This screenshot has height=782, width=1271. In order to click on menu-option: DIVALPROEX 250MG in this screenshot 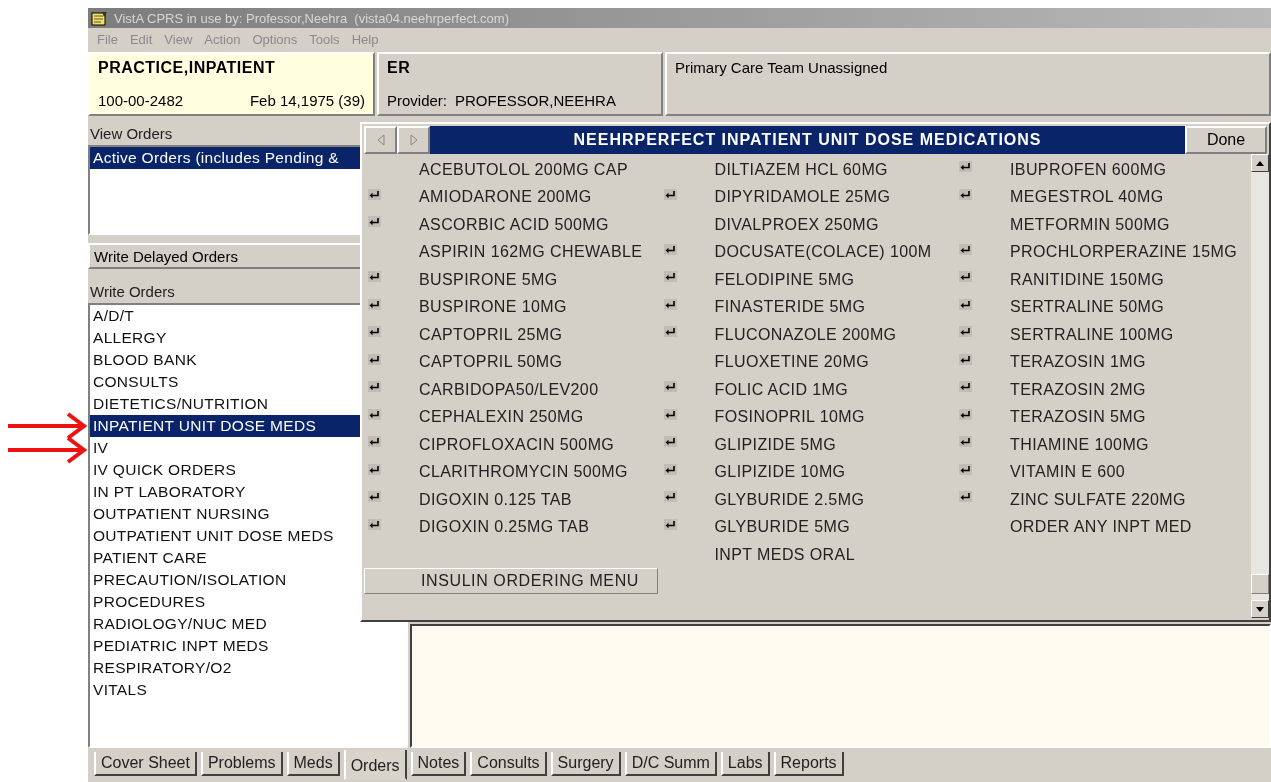, I will do `click(796, 224)`.